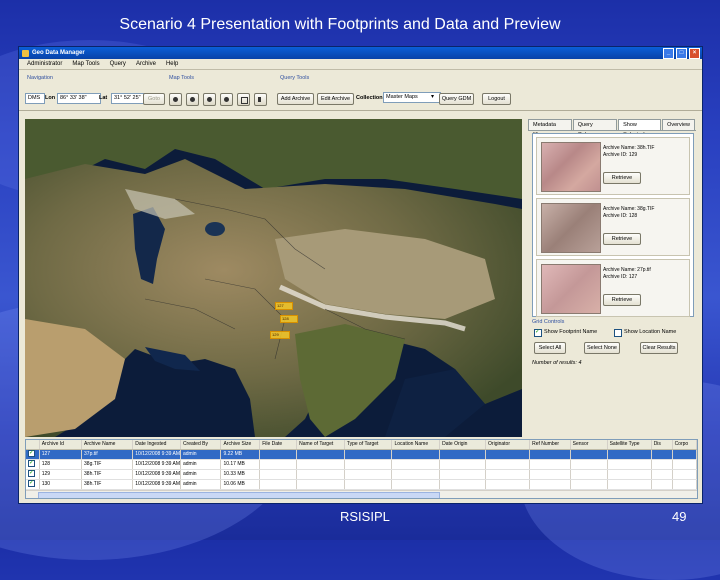 This screenshot has height=580, width=720. Describe the element at coordinates (456, 99) in the screenshot. I see `query-gdm-button: Query GDM` at that location.